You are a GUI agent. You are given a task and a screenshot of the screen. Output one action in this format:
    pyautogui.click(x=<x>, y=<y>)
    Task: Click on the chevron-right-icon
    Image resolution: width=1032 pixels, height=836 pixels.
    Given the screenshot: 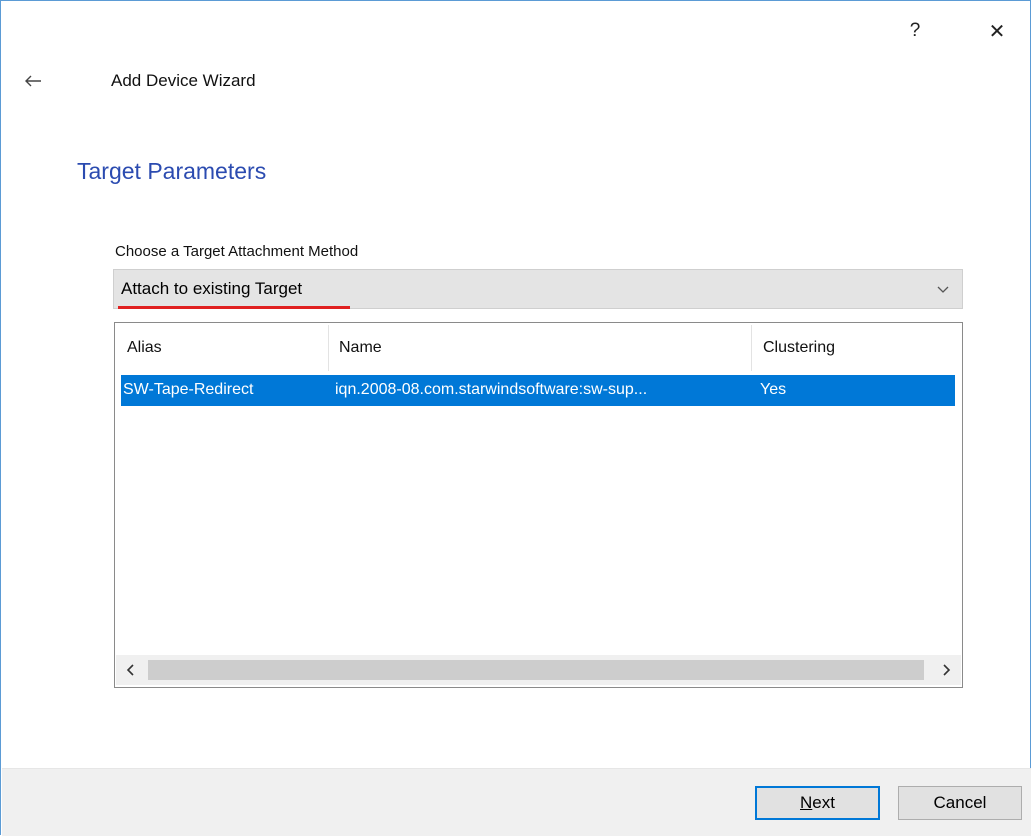 What is the action you would take?
    pyautogui.click(x=947, y=670)
    